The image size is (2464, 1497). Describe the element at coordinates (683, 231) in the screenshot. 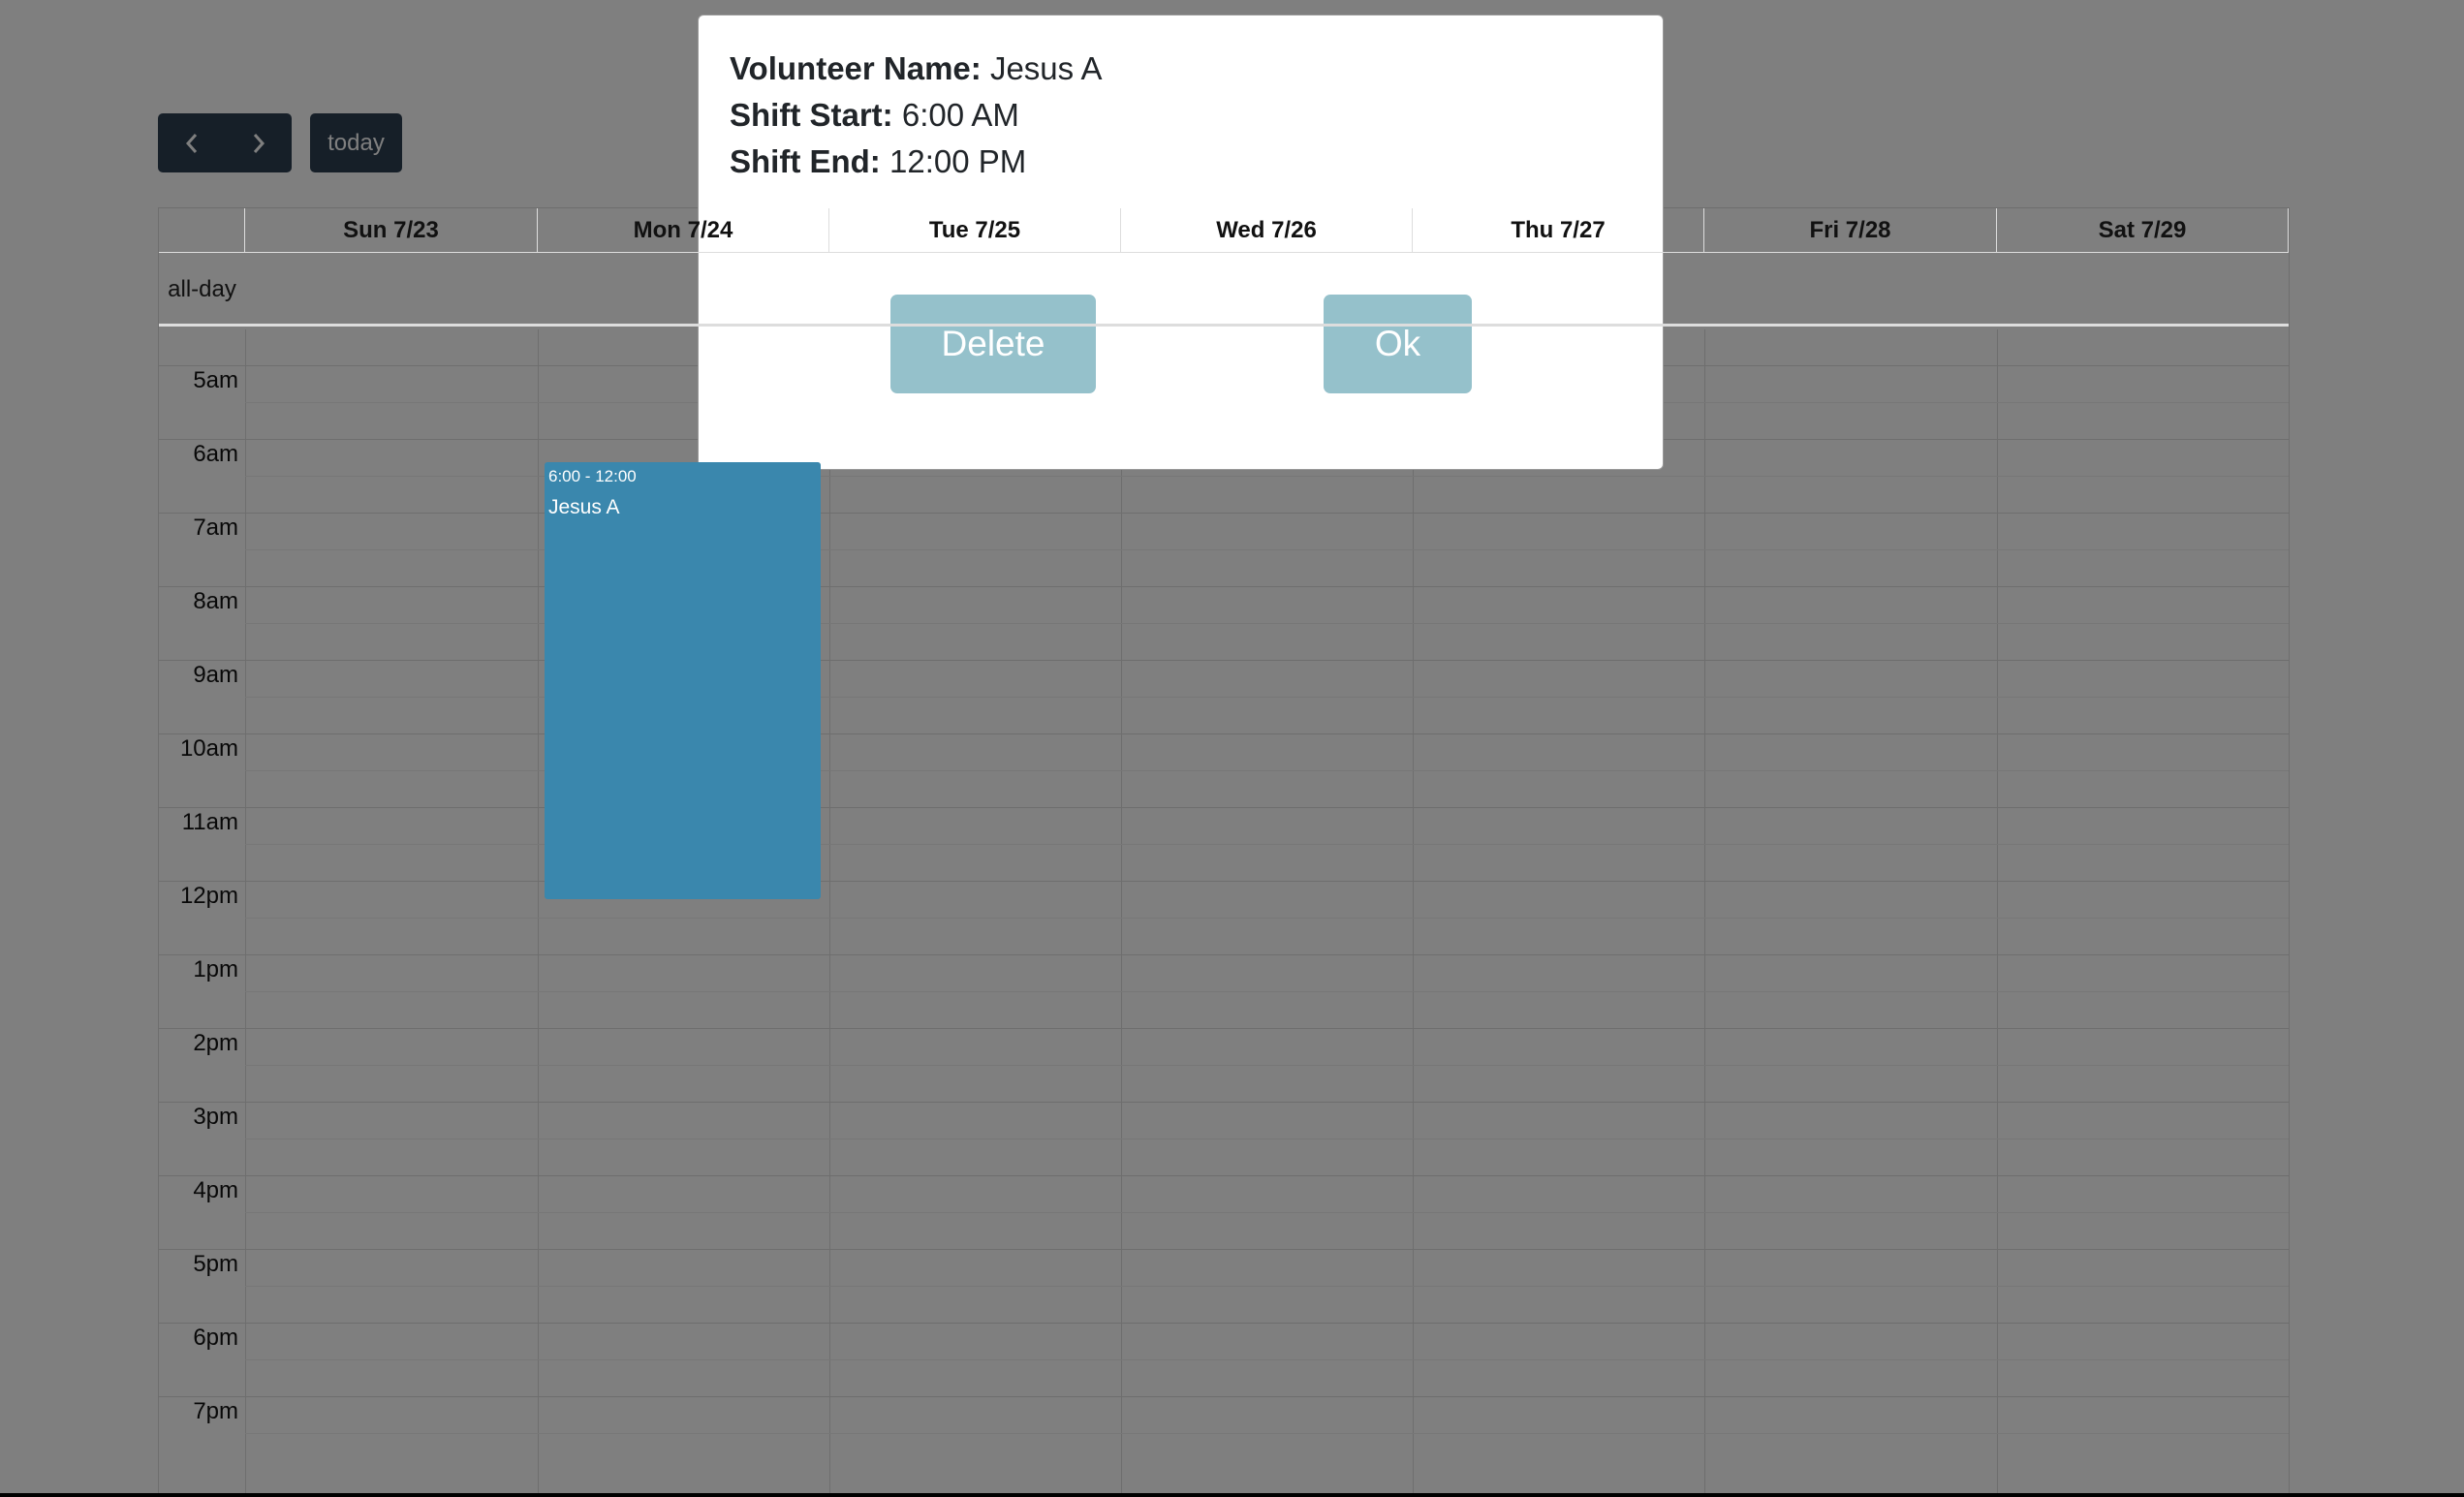

I see `day-header-mon: Mon 7/24` at that location.